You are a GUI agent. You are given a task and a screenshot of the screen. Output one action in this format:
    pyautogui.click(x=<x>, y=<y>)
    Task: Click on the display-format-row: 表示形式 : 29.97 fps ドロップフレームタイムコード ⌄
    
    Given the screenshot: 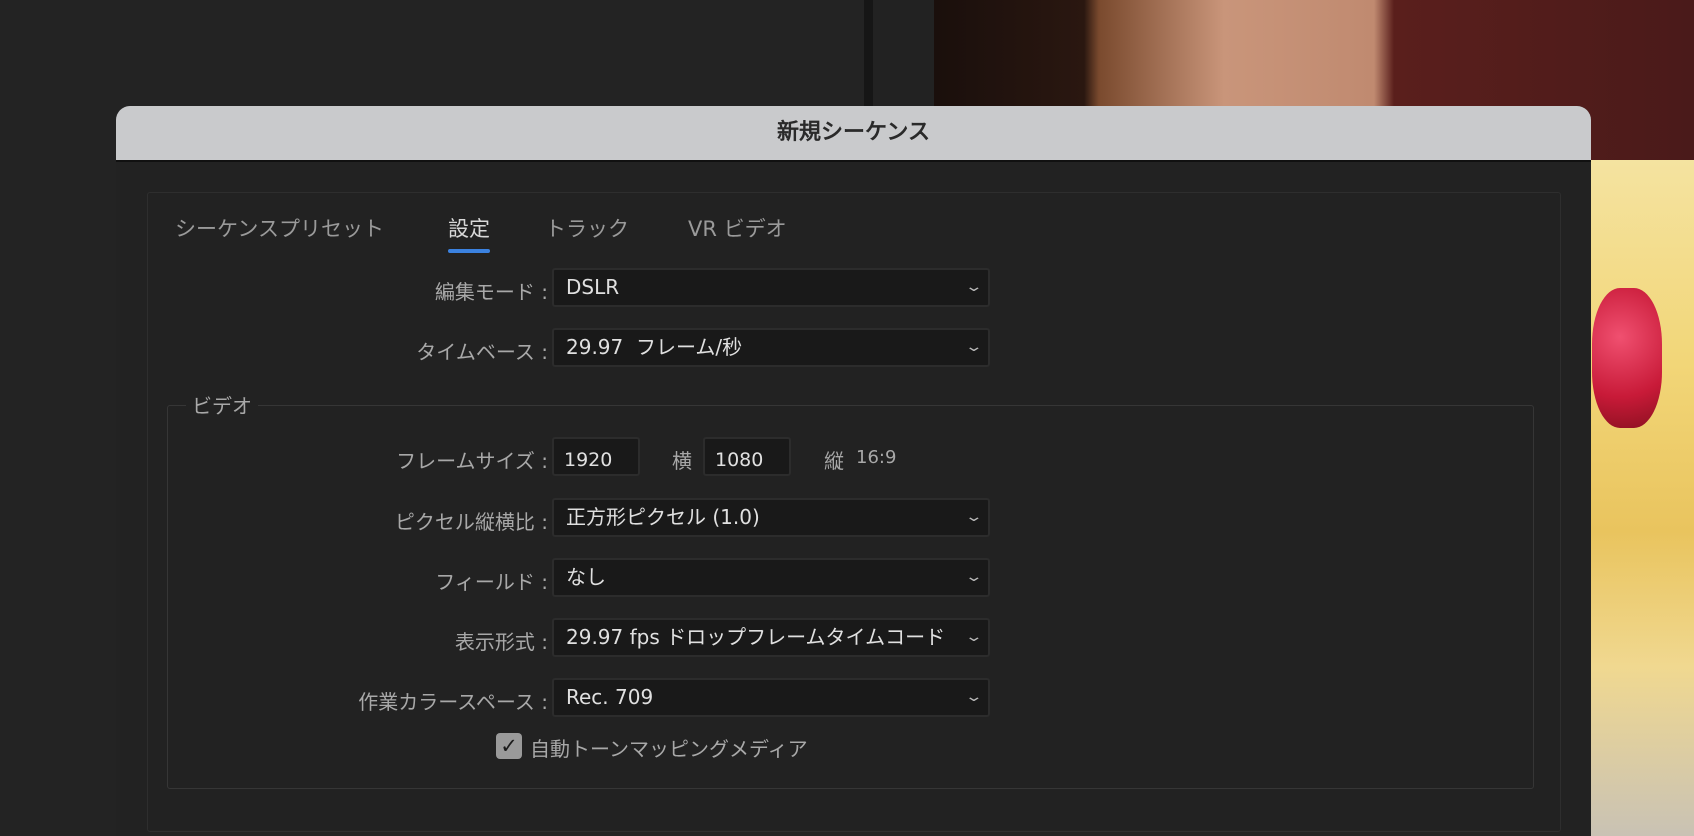 What is the action you would take?
    pyautogui.click(x=598, y=638)
    